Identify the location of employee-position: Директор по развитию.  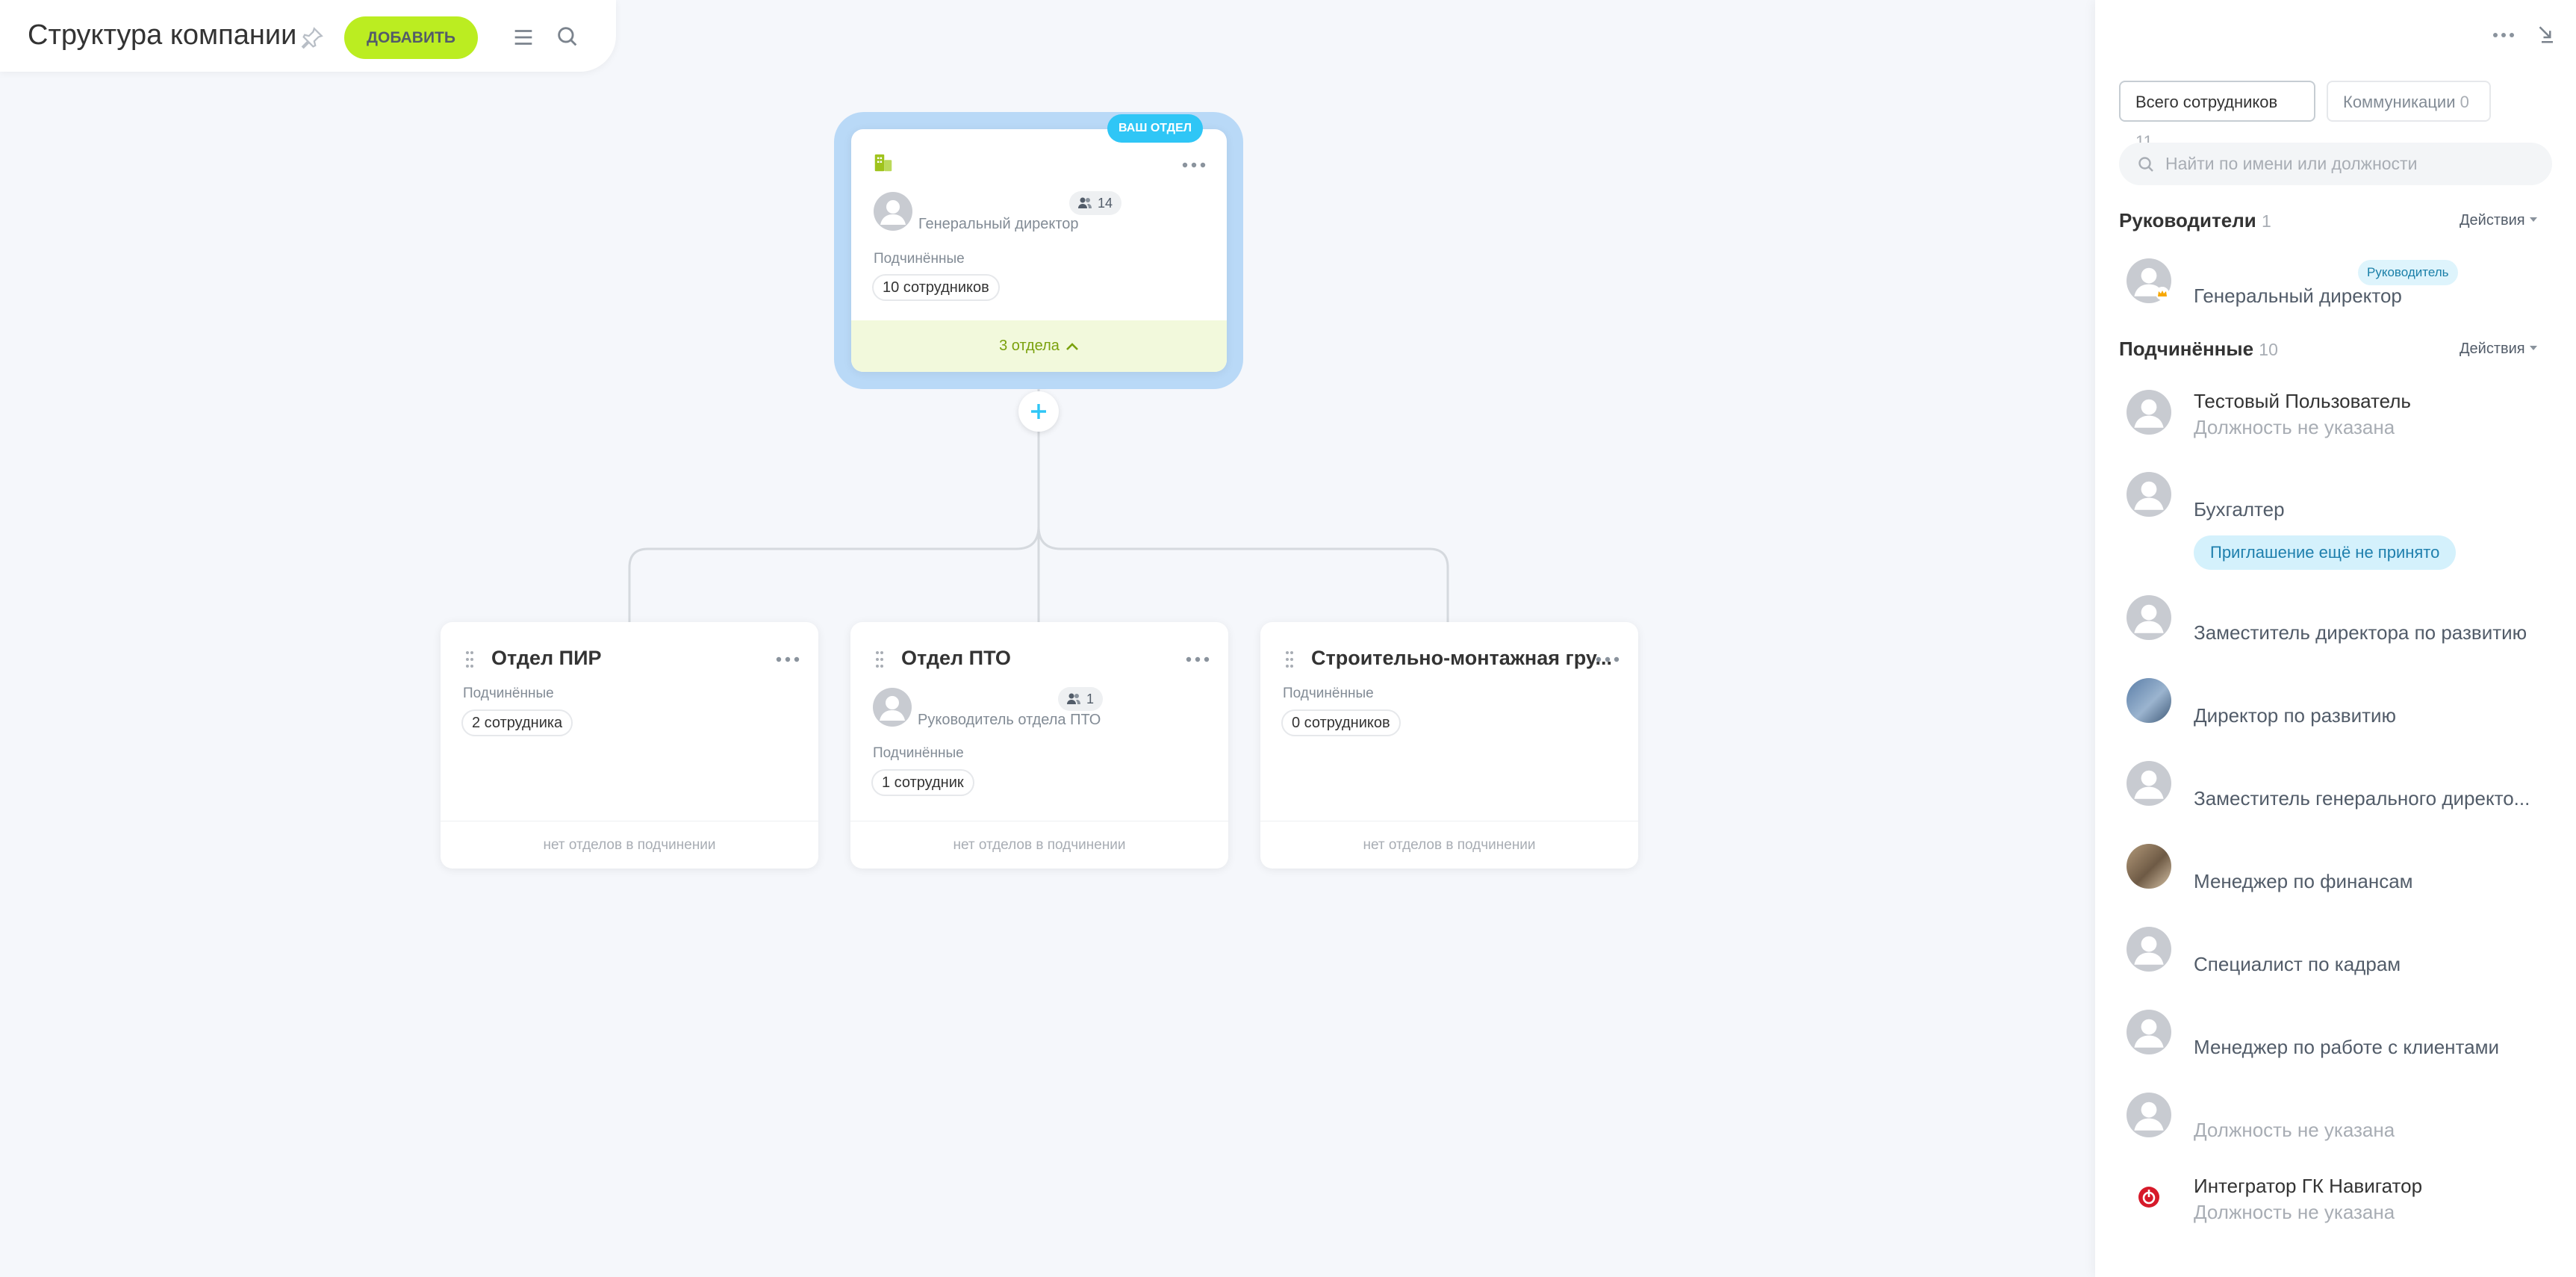
(2295, 715).